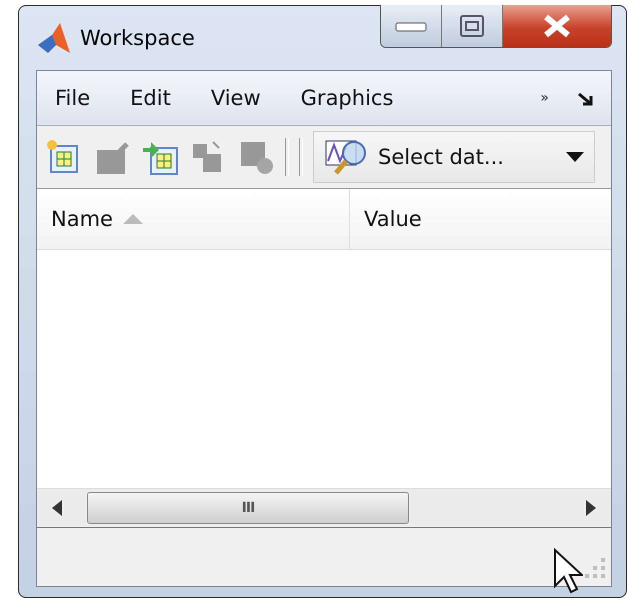  Describe the element at coordinates (54, 38) in the screenshot. I see `app-logo-icon` at that location.